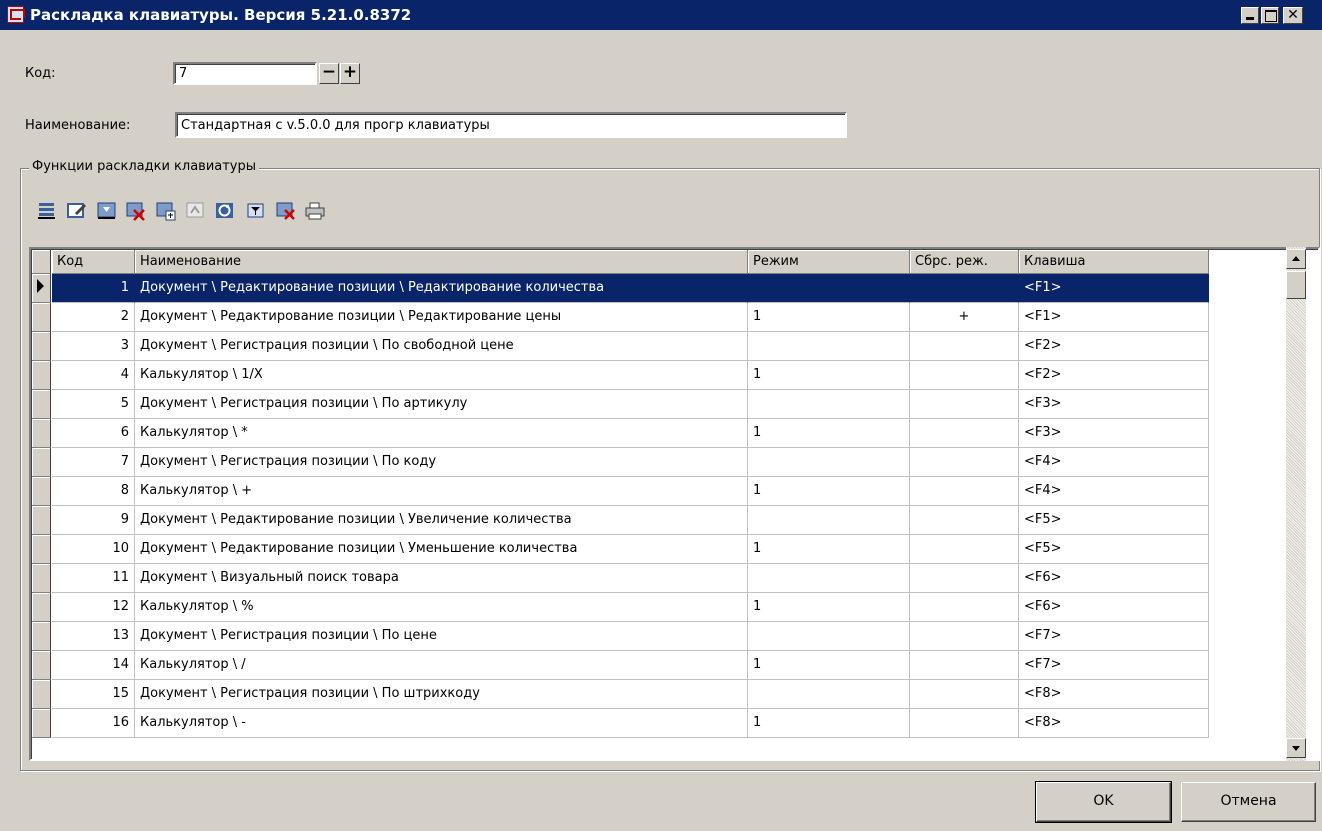  Describe the element at coordinates (829, 262) in the screenshot. I see `column-header-mode: Режим` at that location.